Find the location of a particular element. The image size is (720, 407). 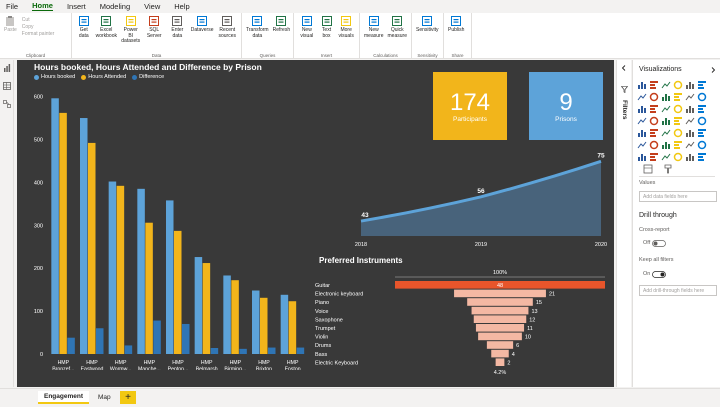

refresh-button: Refresh is located at coordinates (282, 32).